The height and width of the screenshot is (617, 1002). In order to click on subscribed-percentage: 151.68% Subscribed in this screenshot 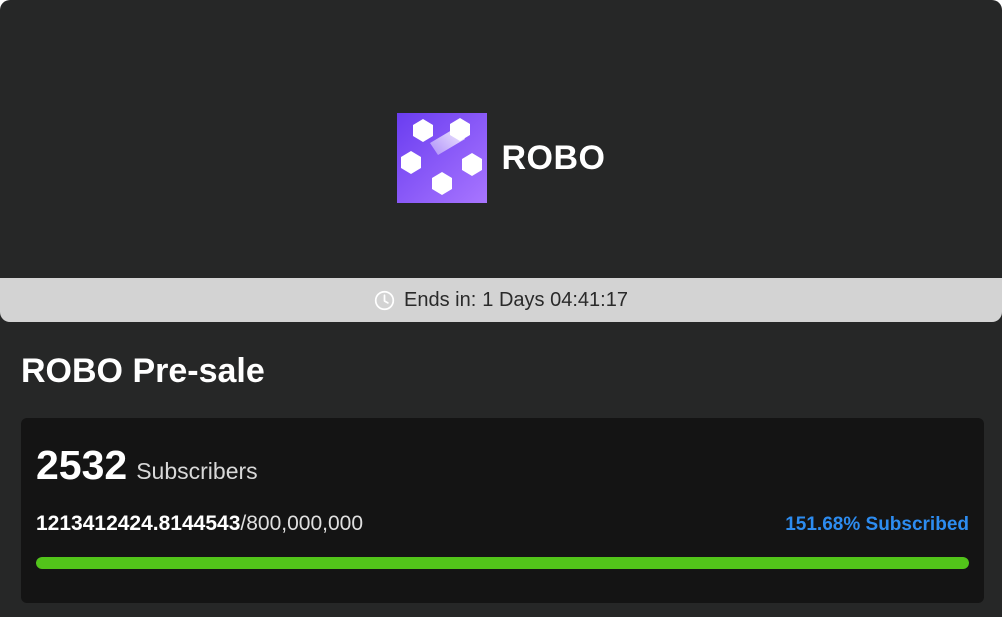, I will do `click(877, 524)`.